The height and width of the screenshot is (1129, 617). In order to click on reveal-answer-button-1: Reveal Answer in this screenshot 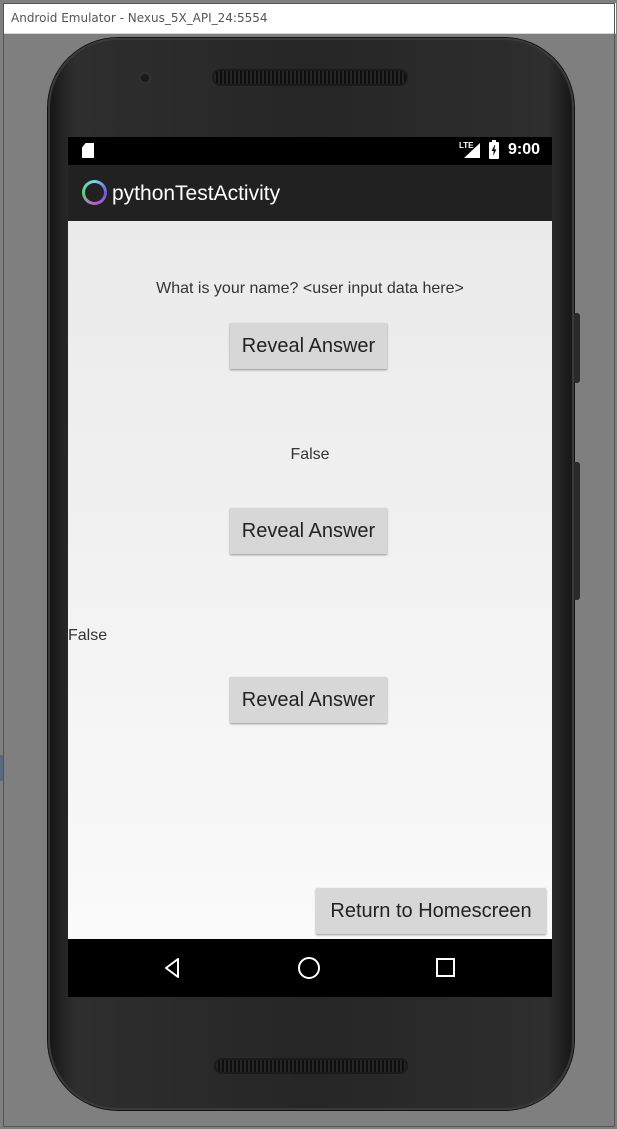, I will do `click(308, 346)`.